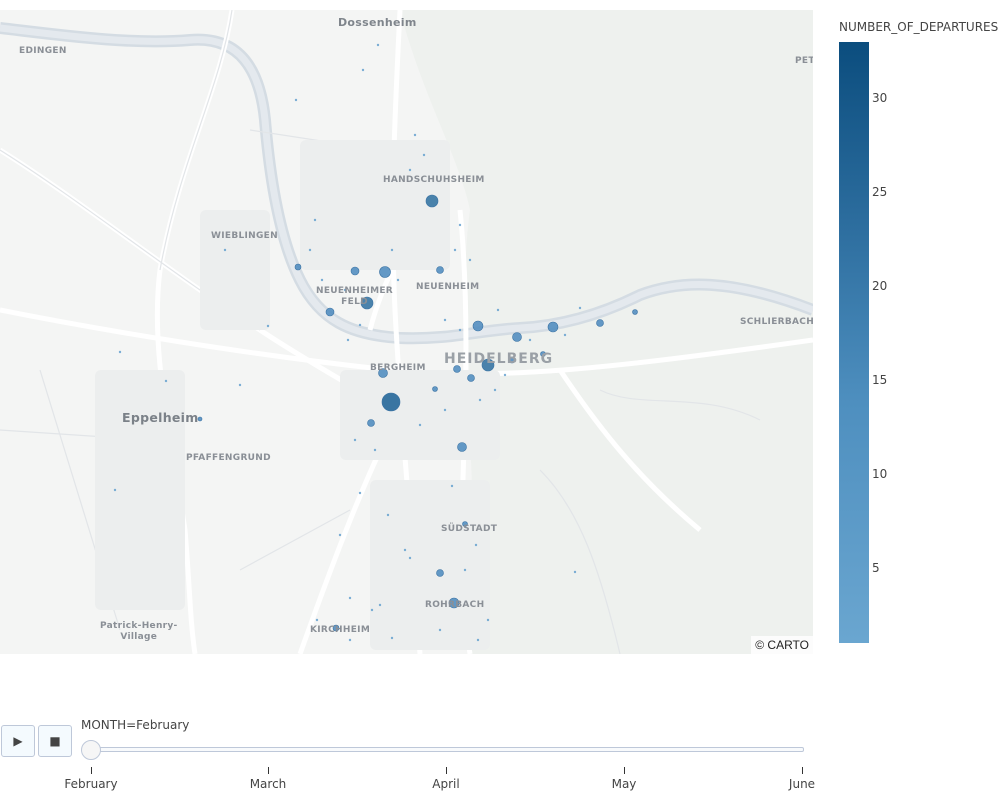 This screenshot has height=800, width=1000. Describe the element at coordinates (139, 637) in the screenshot. I see `place-label-line: Village` at that location.